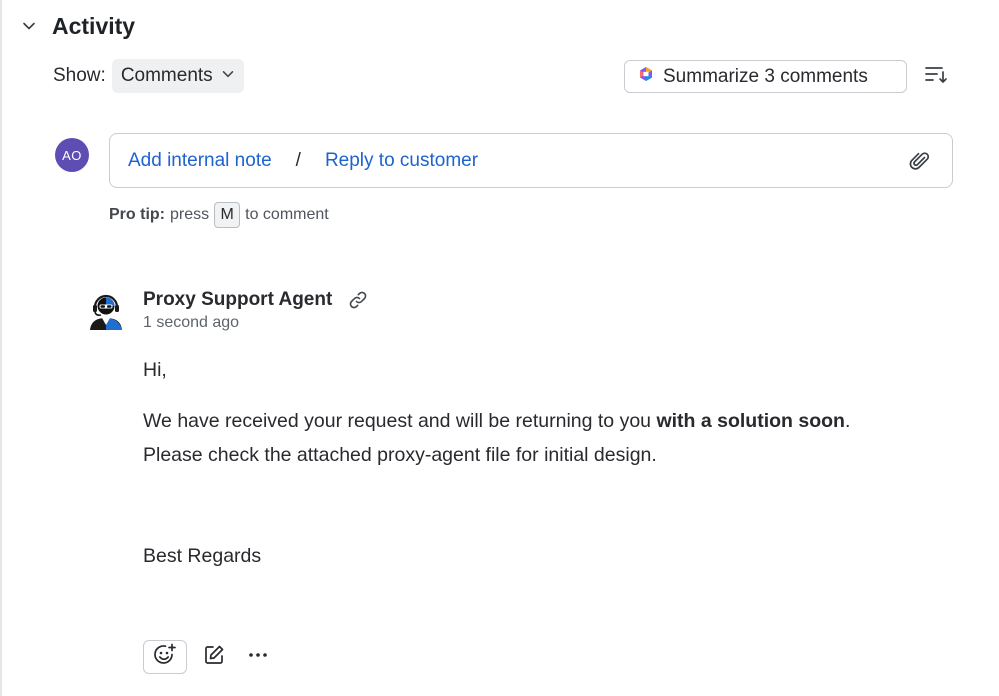 Image resolution: width=999 pixels, height=696 pixels. I want to click on link-icon, so click(358, 300).